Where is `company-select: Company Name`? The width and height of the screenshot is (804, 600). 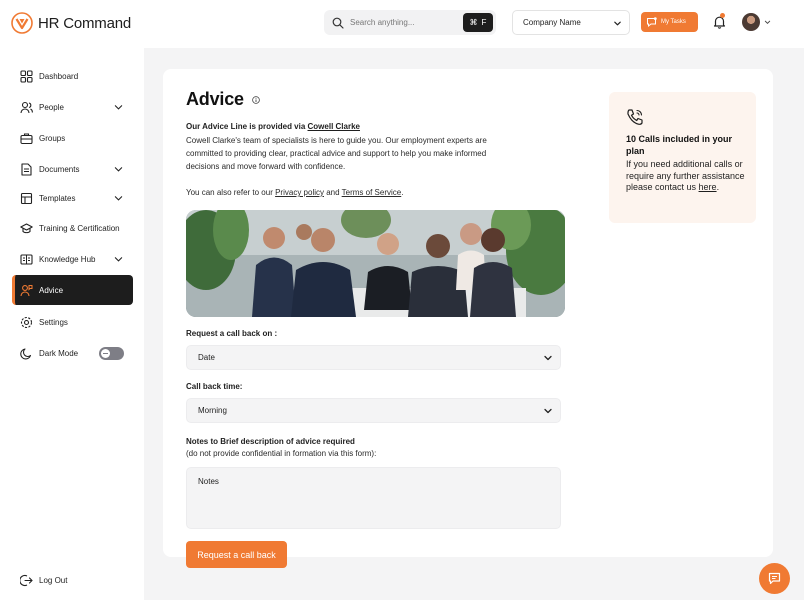
company-select: Company Name is located at coordinates (571, 22).